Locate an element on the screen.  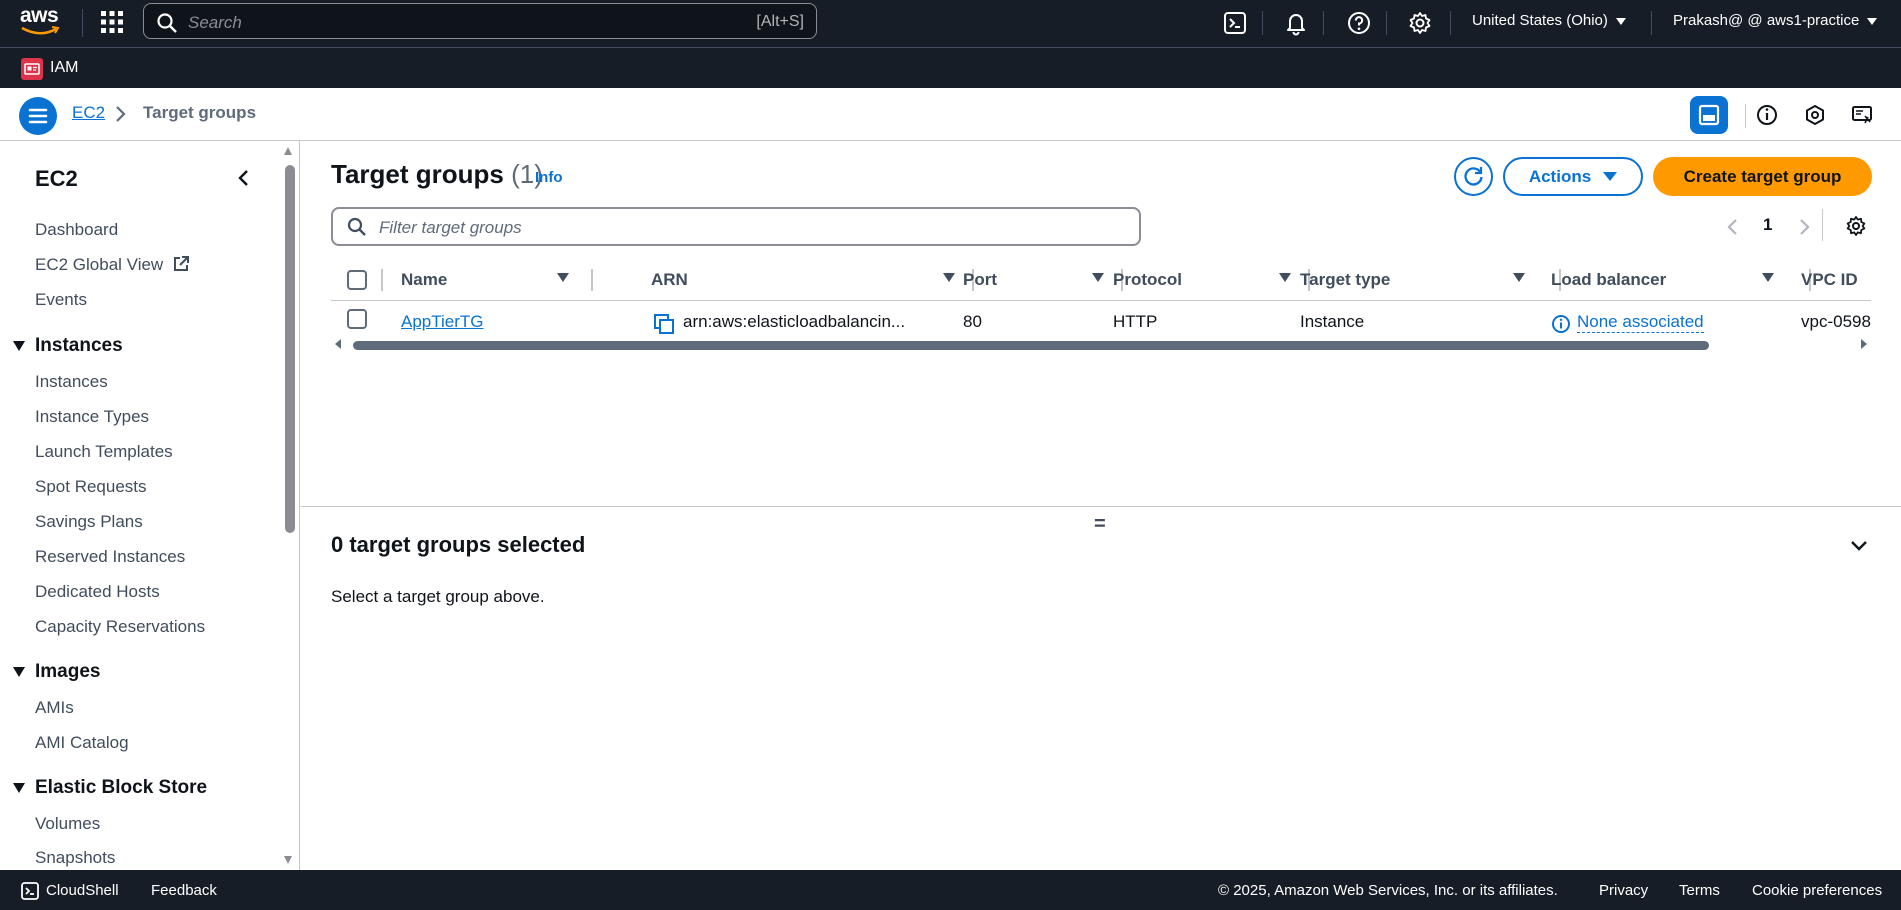
footer-cloudshell-link: CloudShell is located at coordinates (82, 890).